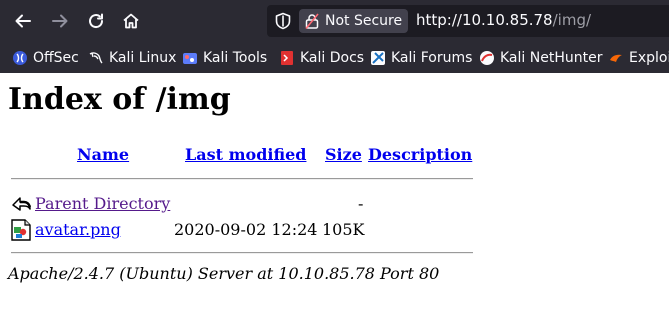 The image size is (669, 329). What do you see at coordinates (343, 229) in the screenshot?
I see `table-cell-size: 105K` at bounding box center [343, 229].